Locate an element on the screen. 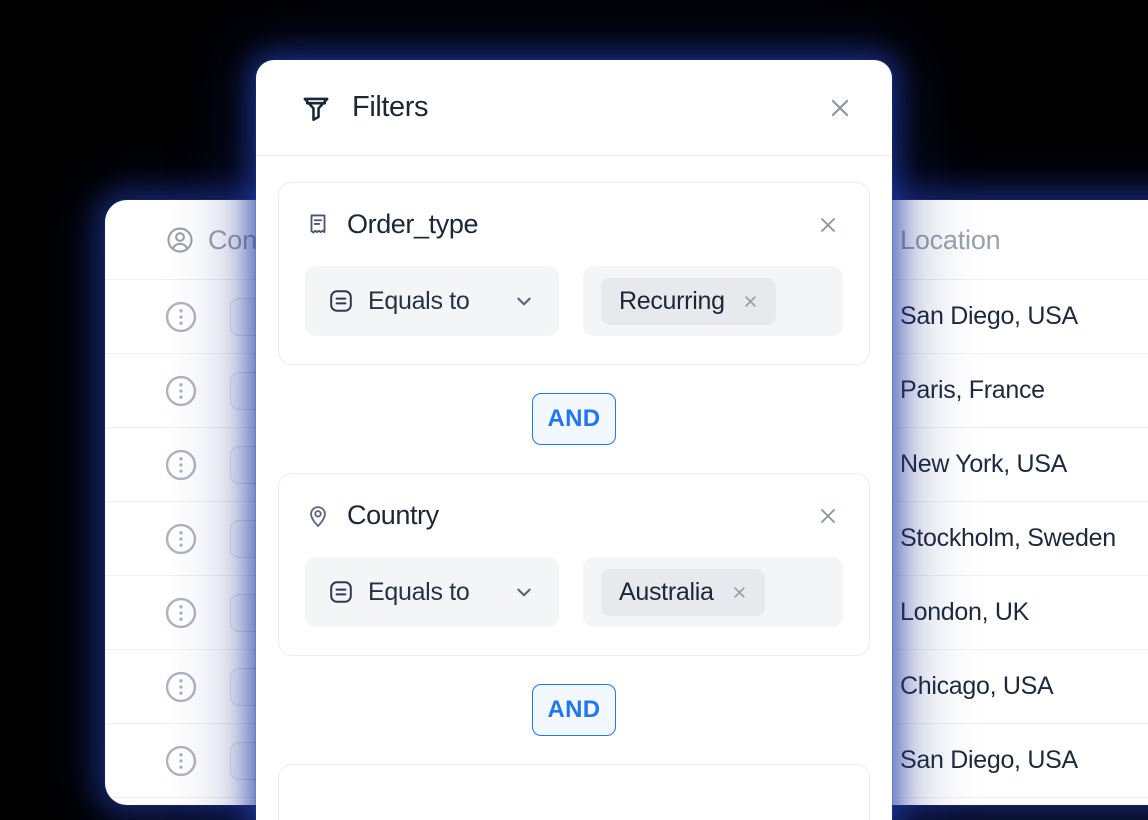  filter-field-label: Order_type is located at coordinates (413, 224).